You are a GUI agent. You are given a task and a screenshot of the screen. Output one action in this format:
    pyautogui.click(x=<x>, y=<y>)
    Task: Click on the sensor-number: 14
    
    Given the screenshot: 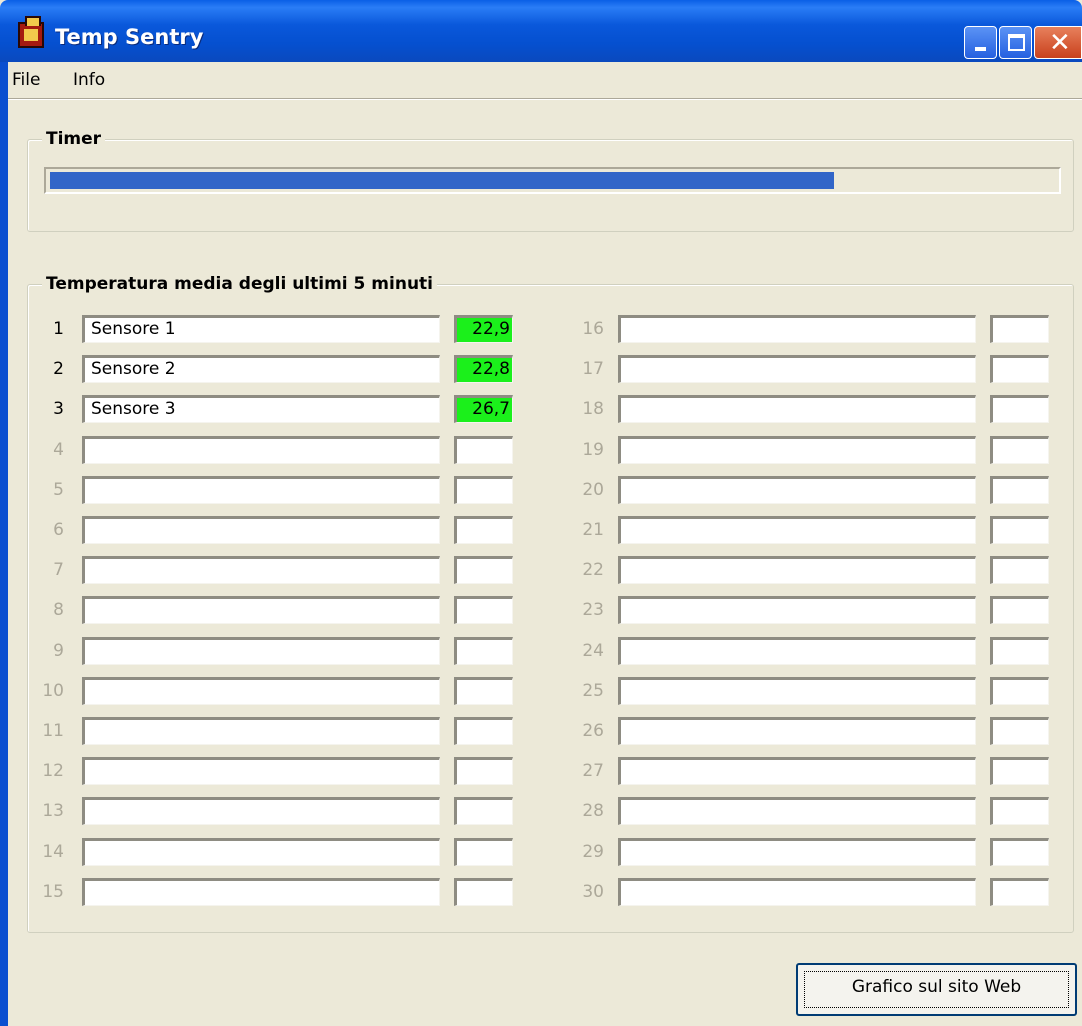 What is the action you would take?
    pyautogui.click(x=53, y=852)
    